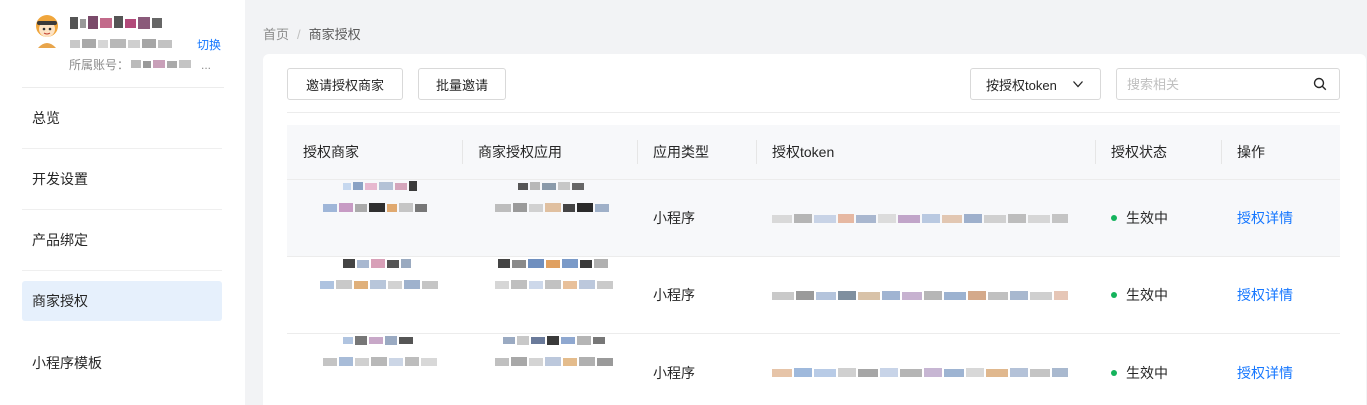 This screenshot has width=1367, height=405. I want to click on sidebar-item-merchant-auth: 商家授权, so click(122, 301).